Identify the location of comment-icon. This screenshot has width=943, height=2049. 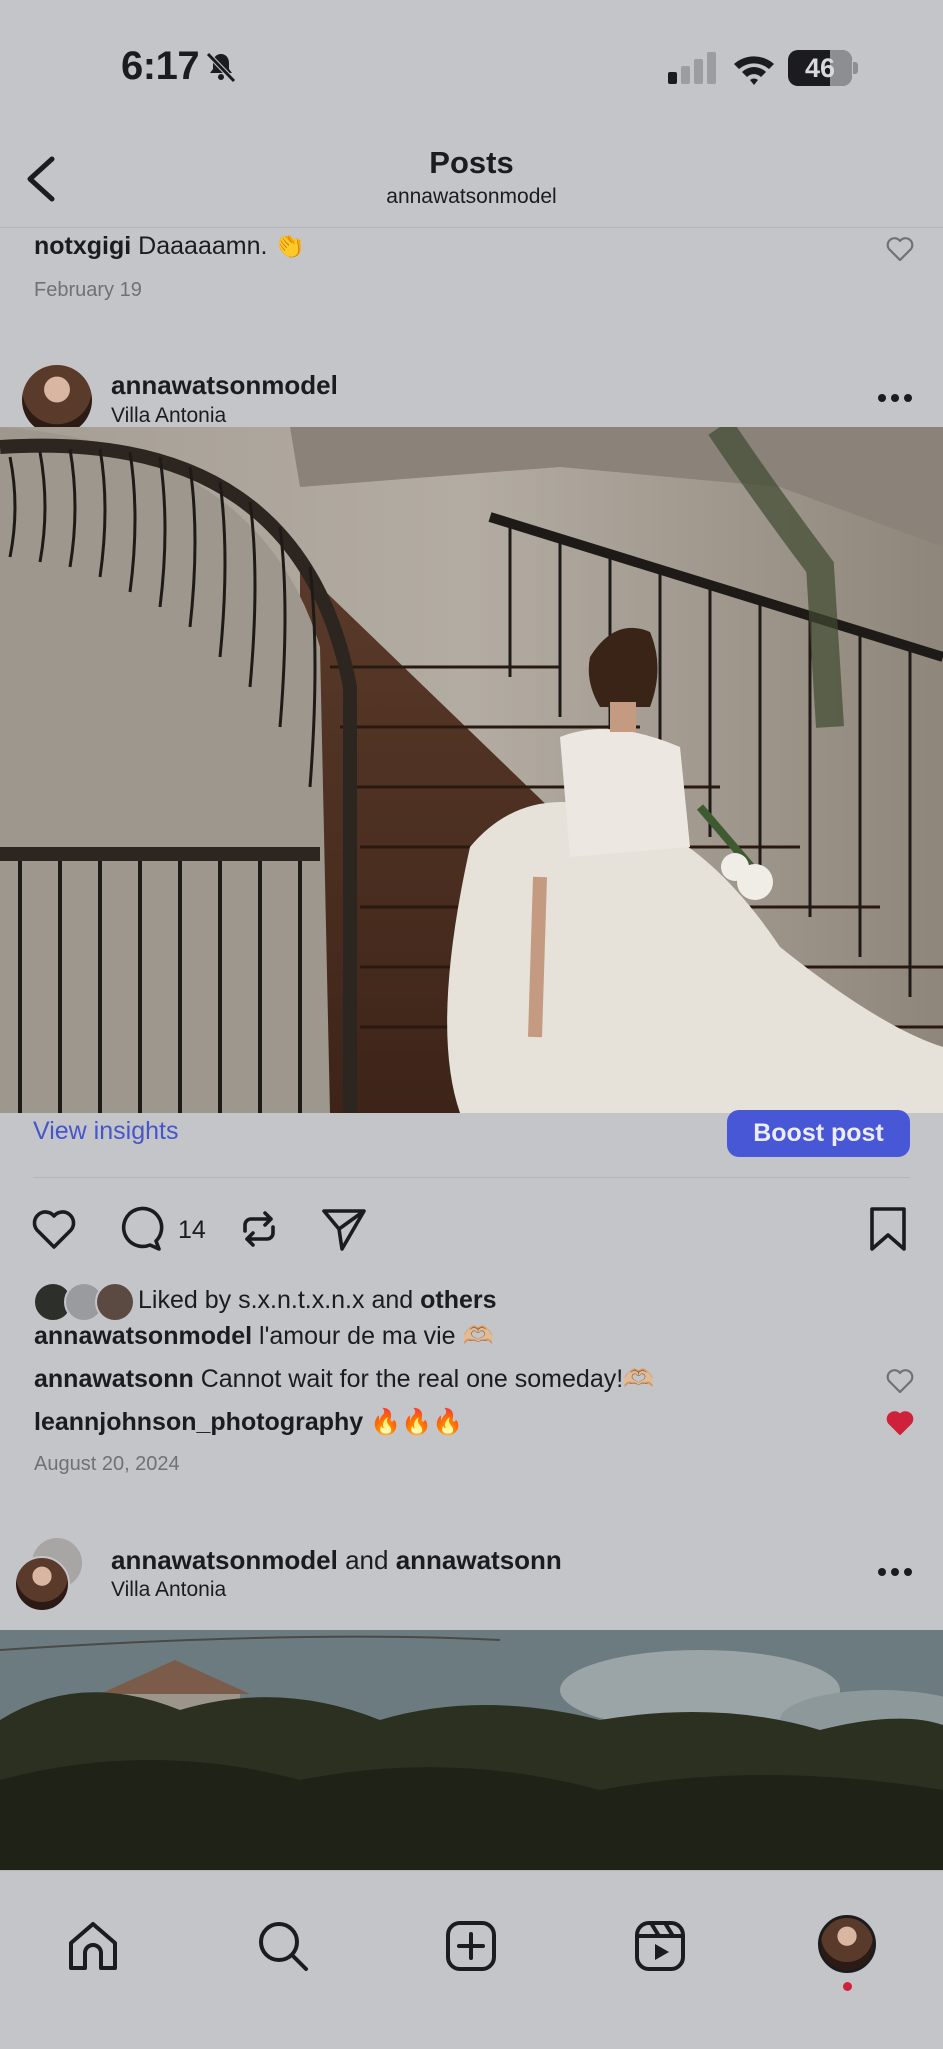
(140, 1229).